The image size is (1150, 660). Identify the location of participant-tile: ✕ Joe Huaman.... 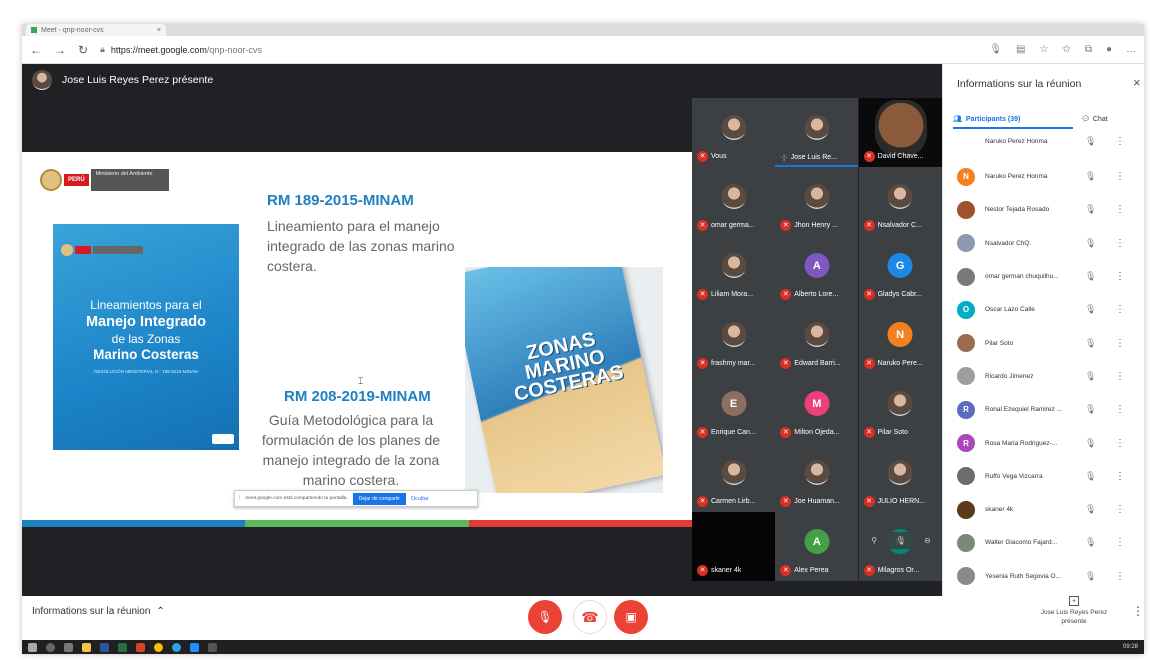
(817, 477).